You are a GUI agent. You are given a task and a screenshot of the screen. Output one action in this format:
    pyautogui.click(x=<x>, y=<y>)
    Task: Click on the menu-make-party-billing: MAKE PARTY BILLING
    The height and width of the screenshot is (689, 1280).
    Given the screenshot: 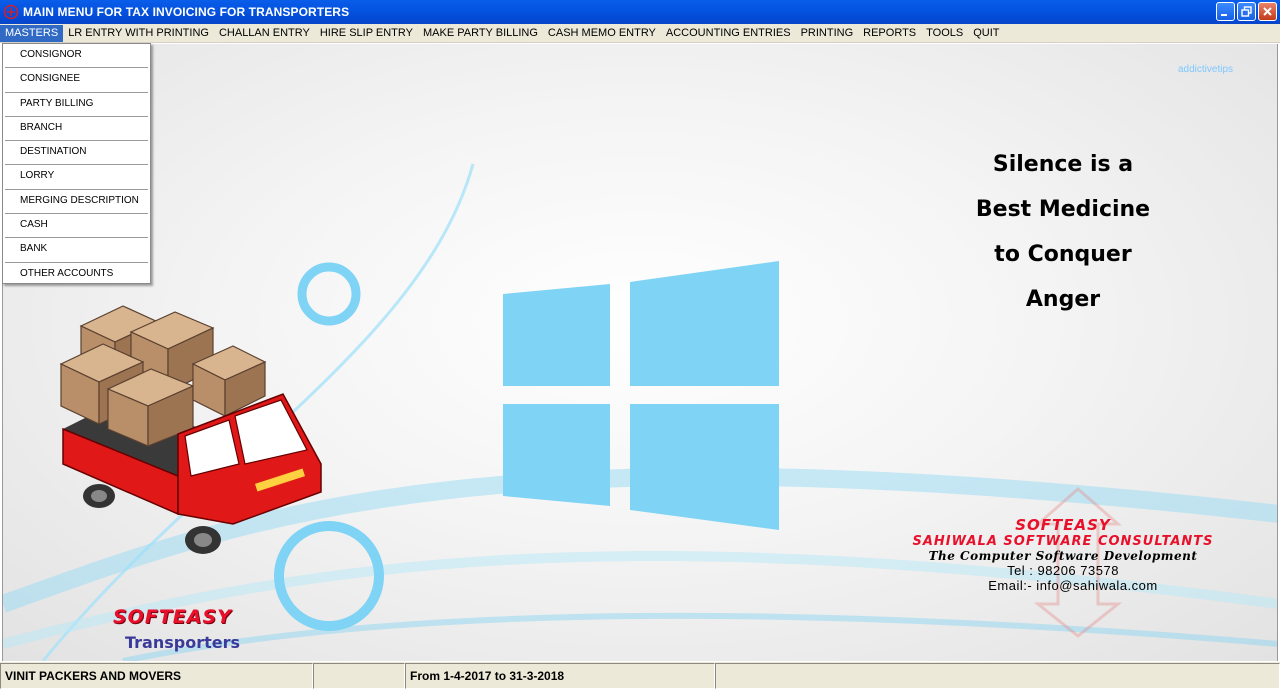 What is the action you would take?
    pyautogui.click(x=480, y=33)
    